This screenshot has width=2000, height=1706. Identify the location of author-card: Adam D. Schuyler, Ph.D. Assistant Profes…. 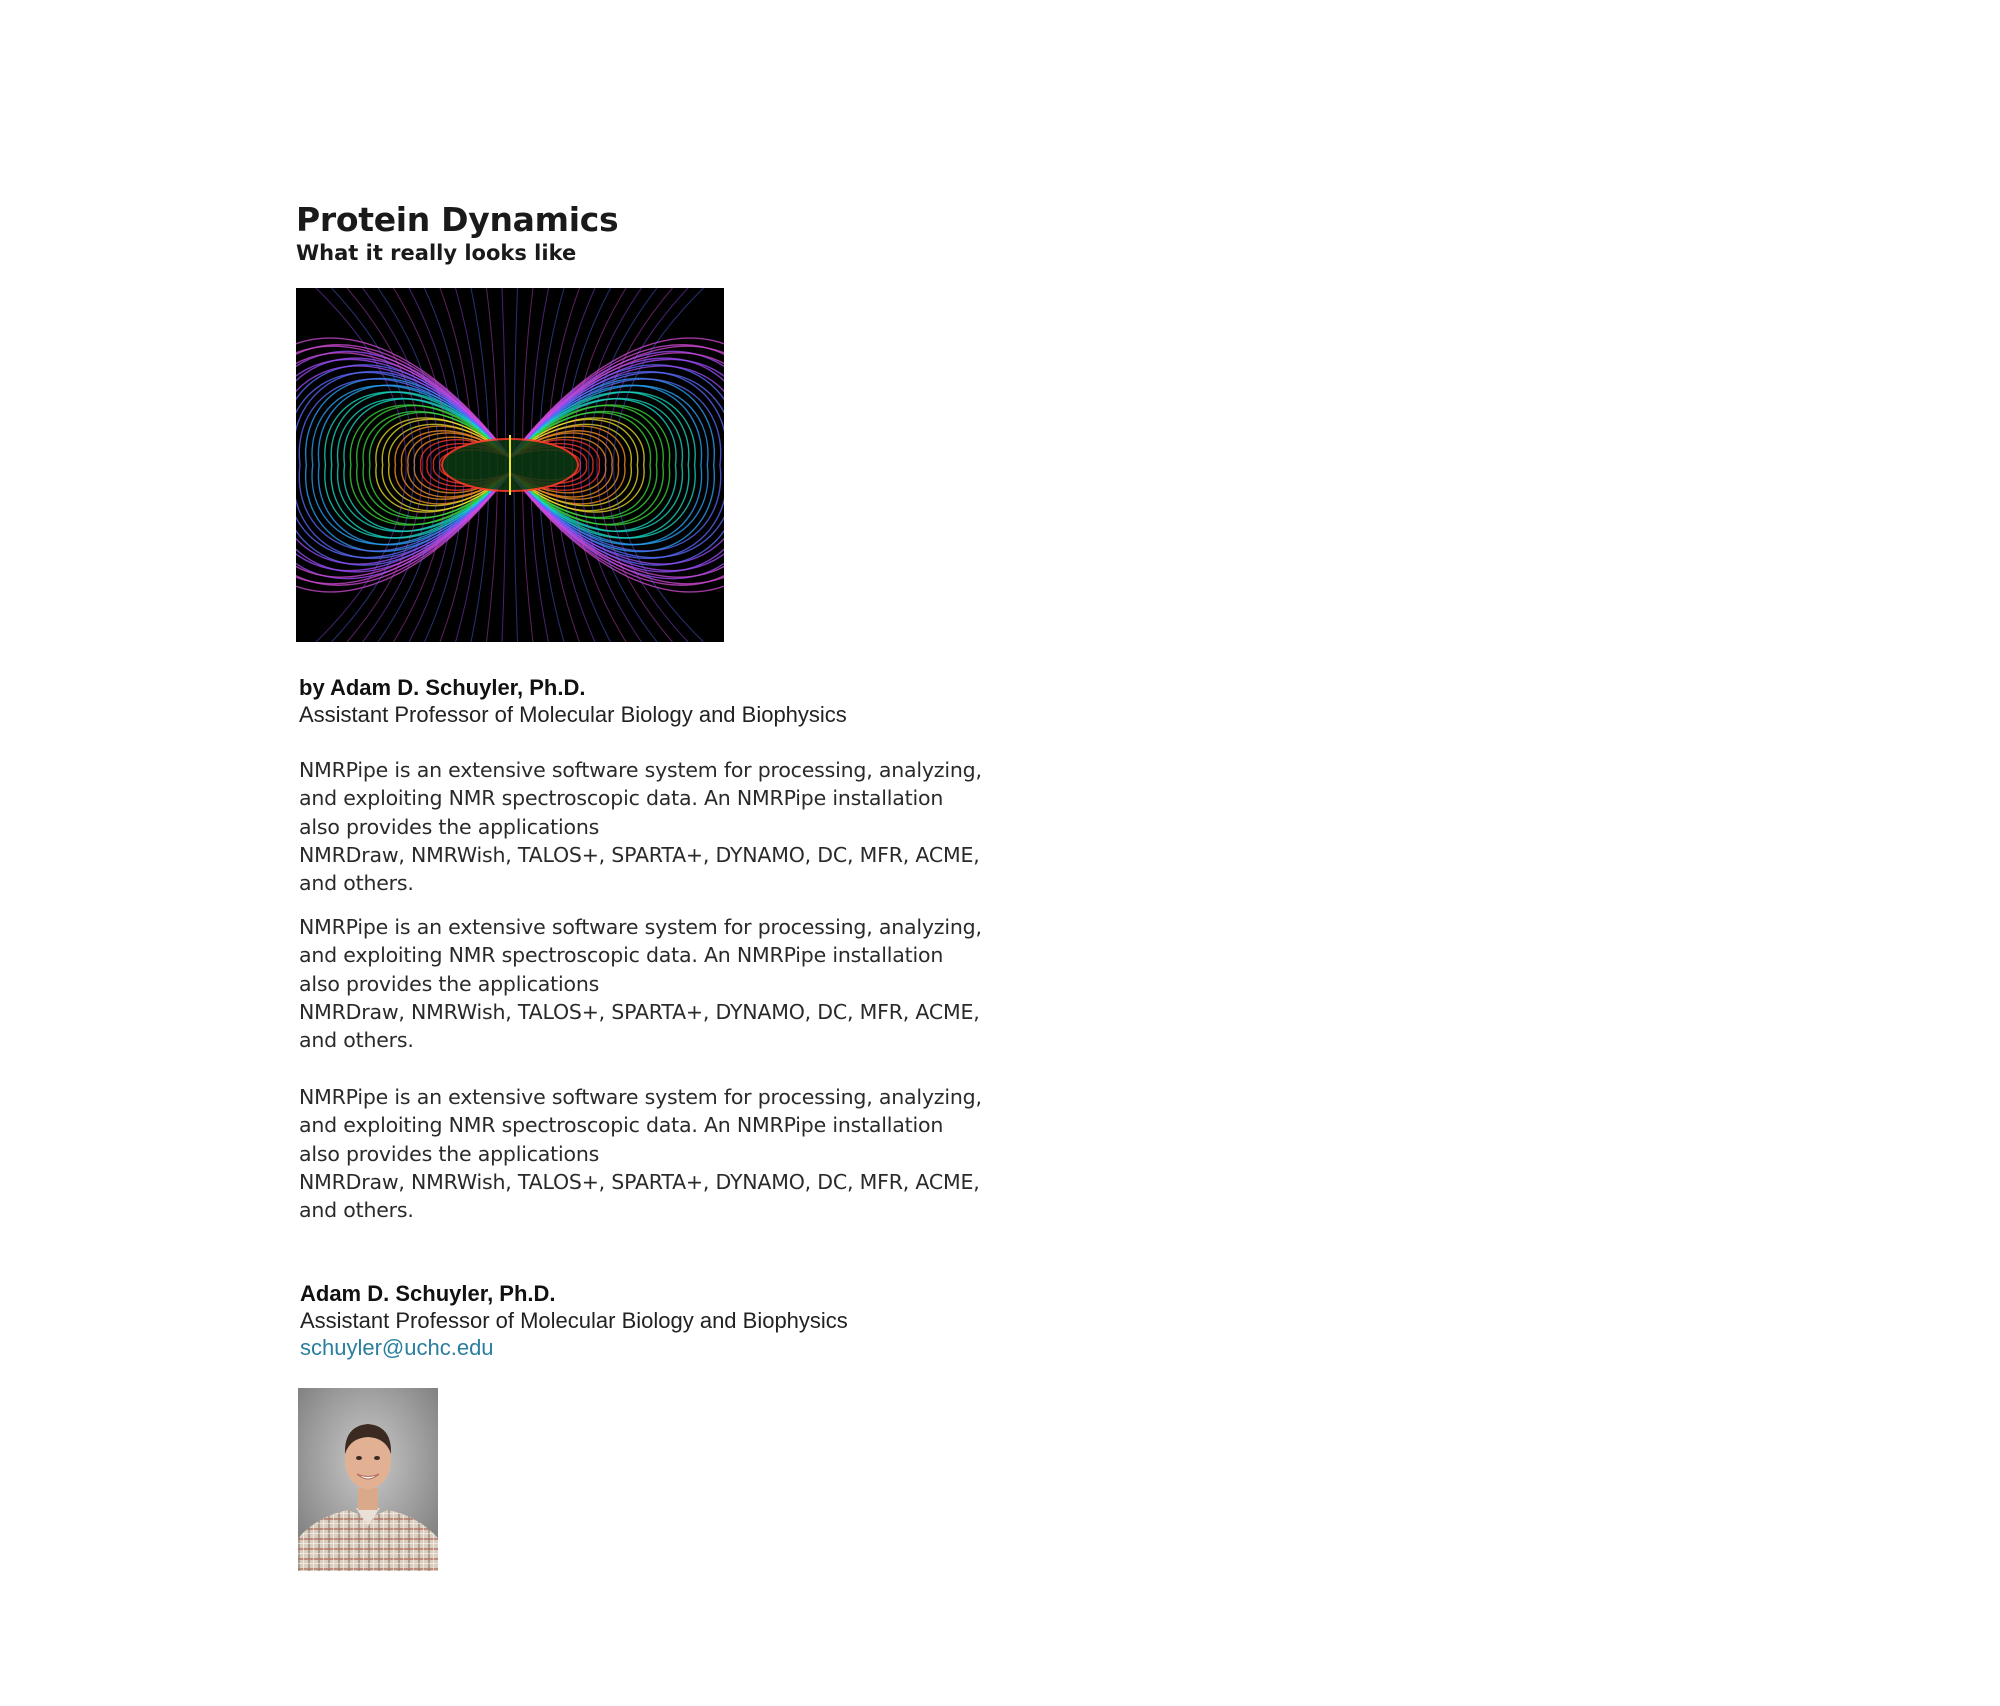
(574, 1320).